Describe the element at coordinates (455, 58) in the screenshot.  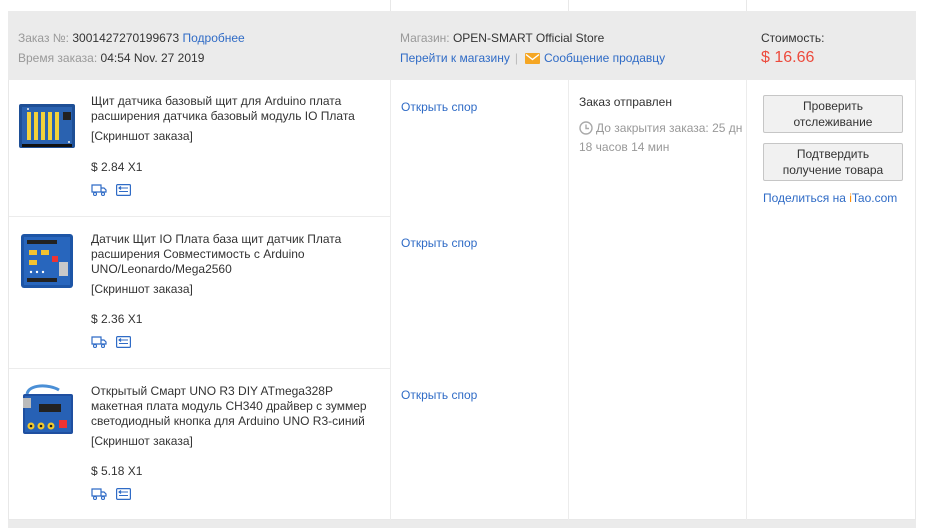
I see `go-to-store-link: Перейти к магазину` at that location.